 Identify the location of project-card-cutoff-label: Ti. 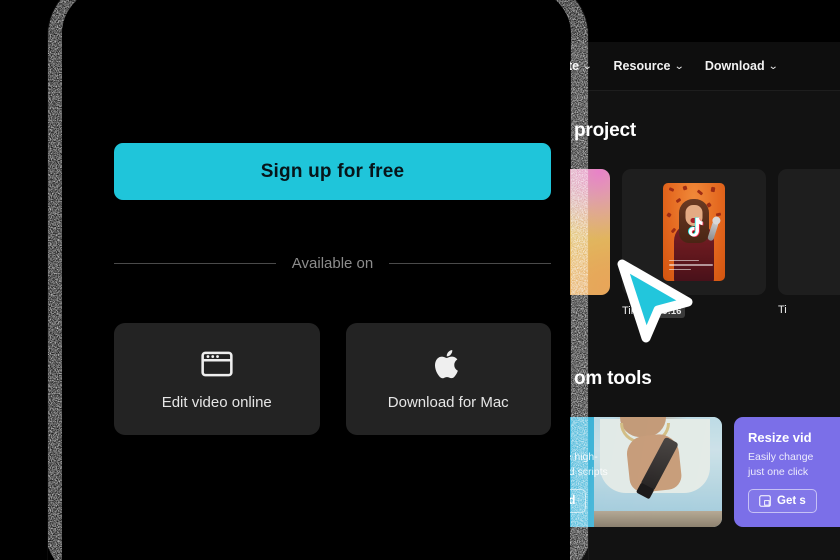
(782, 310).